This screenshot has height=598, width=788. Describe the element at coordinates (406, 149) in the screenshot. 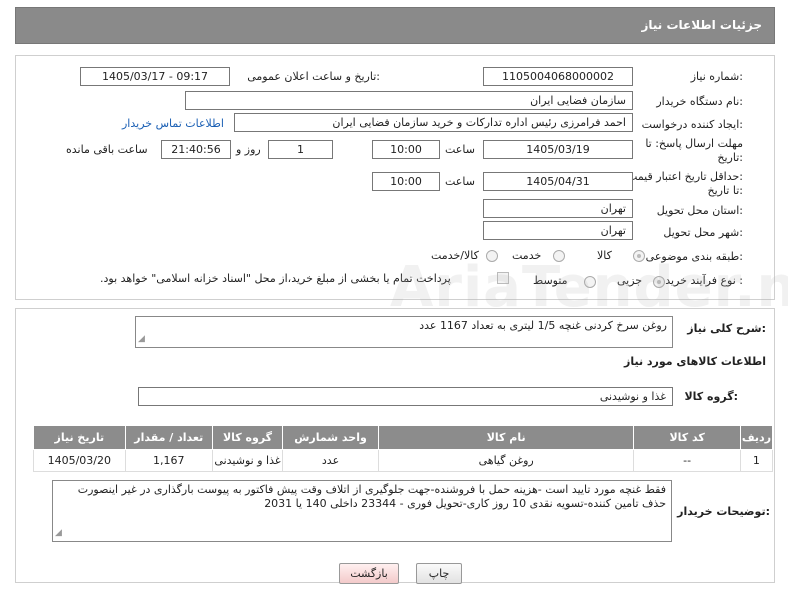

I see `deadline-time-field: 10:00` at that location.